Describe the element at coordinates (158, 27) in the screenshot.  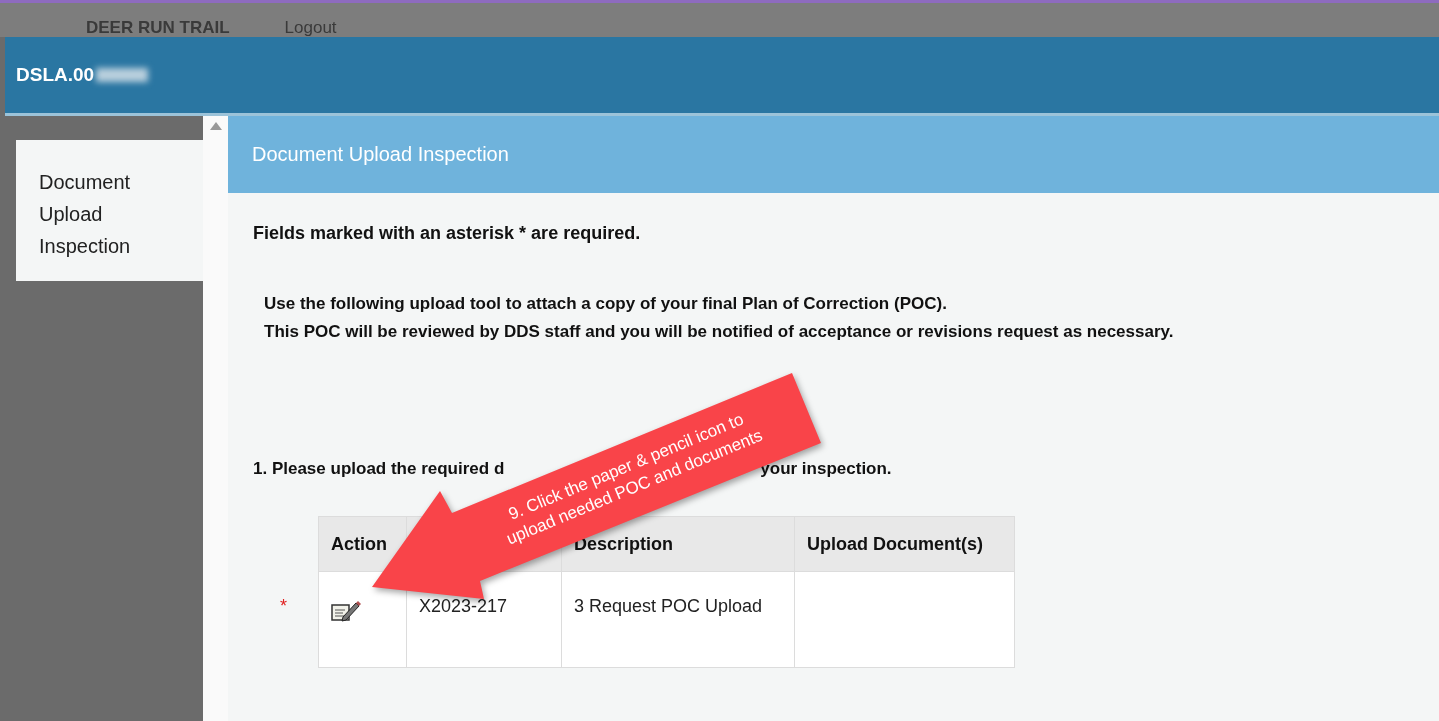
I see `site-name: DEER RUN TRAIL` at that location.